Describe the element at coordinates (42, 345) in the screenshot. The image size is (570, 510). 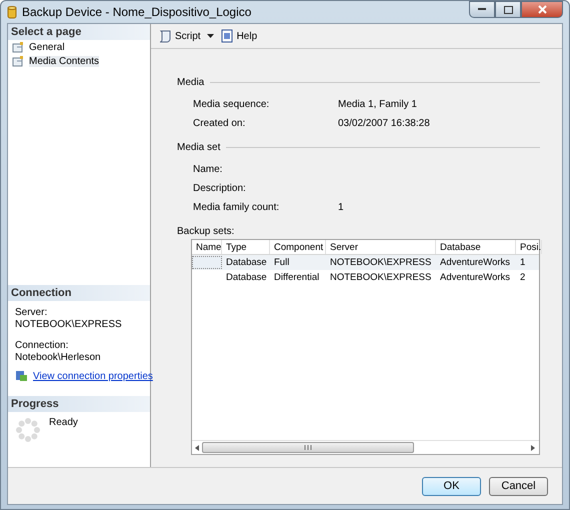
I see `connection-label: Connection:` at that location.